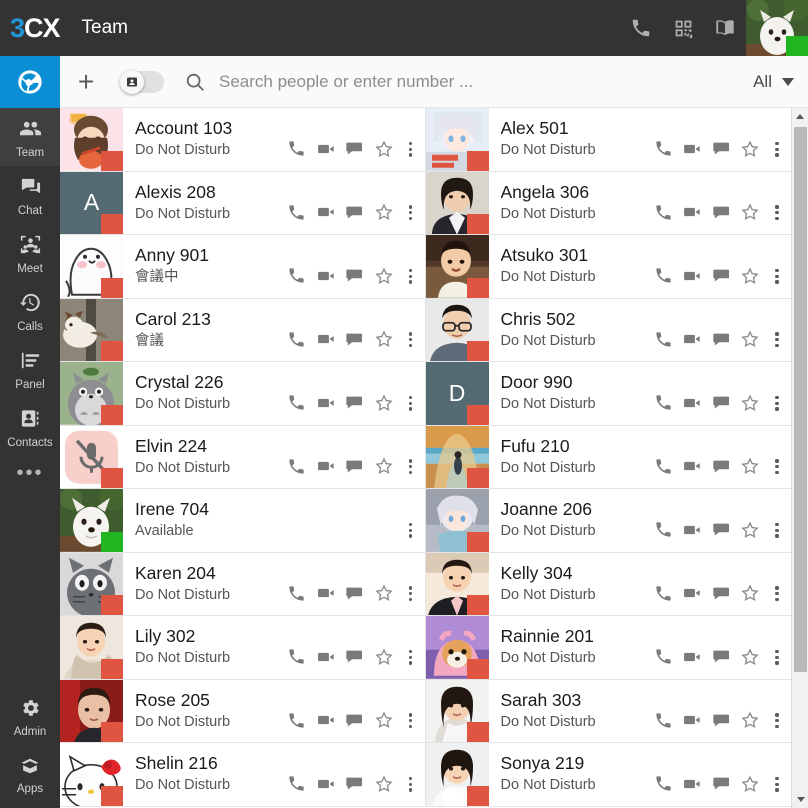 This screenshot has height=808, width=808. What do you see at coordinates (243, 584) in the screenshot?
I see `contact-row: Karen 204 Do Not Disturb` at bounding box center [243, 584].